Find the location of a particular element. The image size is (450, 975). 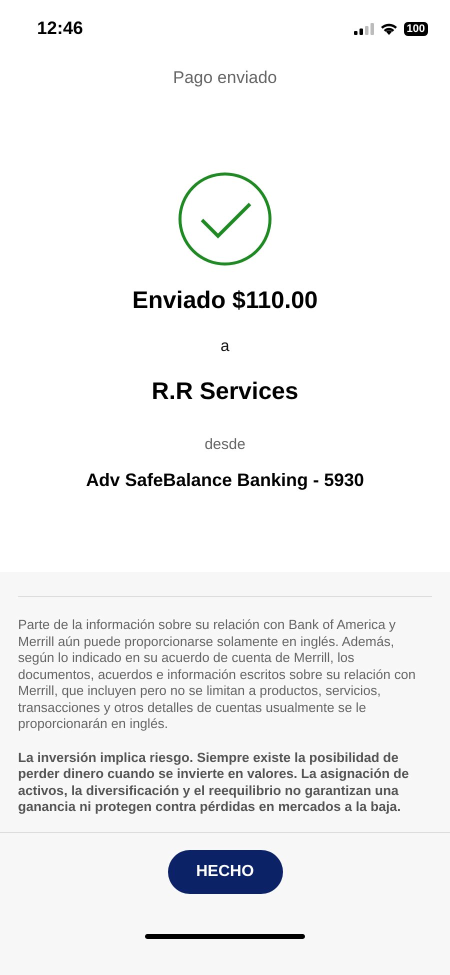

wifi-icon is located at coordinates (389, 28).